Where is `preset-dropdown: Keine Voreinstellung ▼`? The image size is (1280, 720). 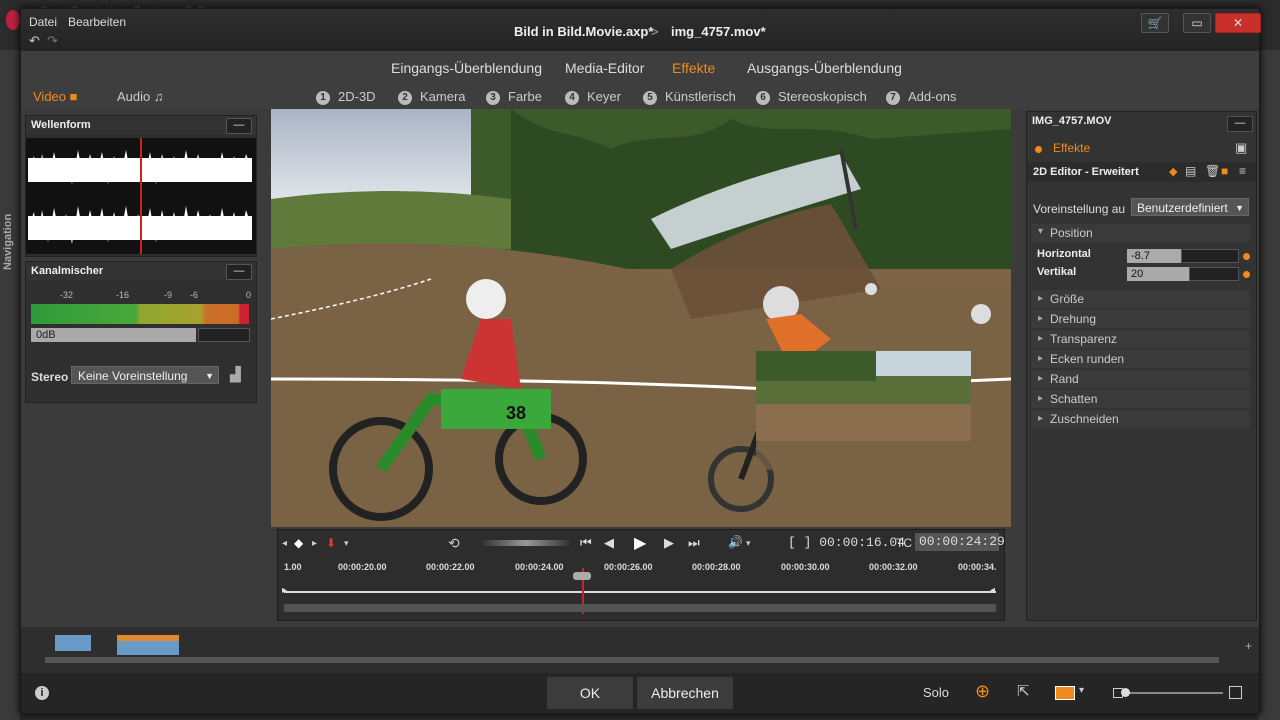
preset-dropdown: Keine Voreinstellung ▼ is located at coordinates (145, 375).